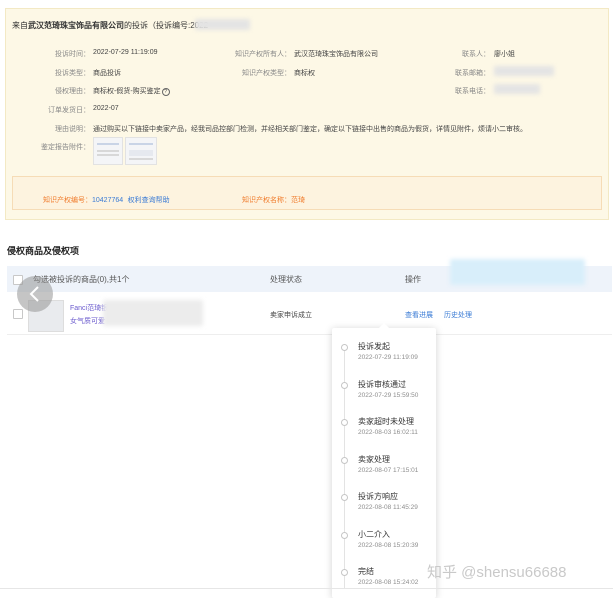  I want to click on ip-owner-label: 知识产权所有人：, so click(263, 54).